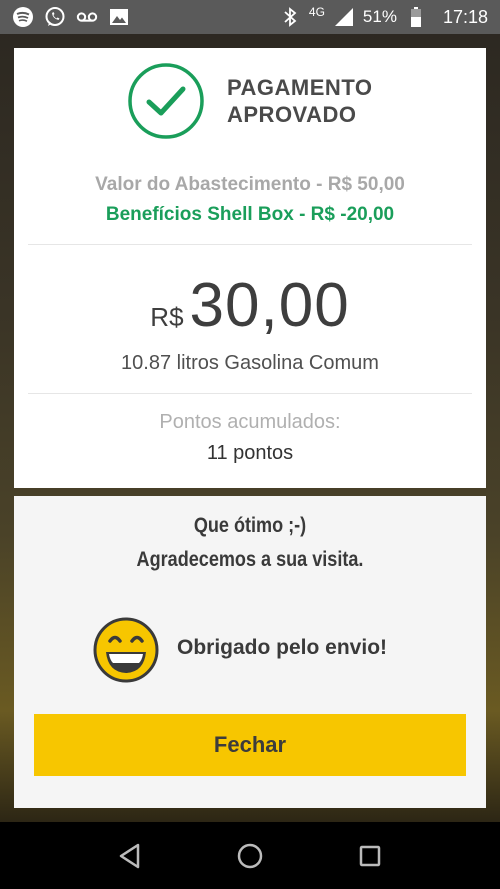 This screenshot has width=500, height=889. What do you see at coordinates (250, 453) in the screenshot?
I see `points-value: 11 pontos` at bounding box center [250, 453].